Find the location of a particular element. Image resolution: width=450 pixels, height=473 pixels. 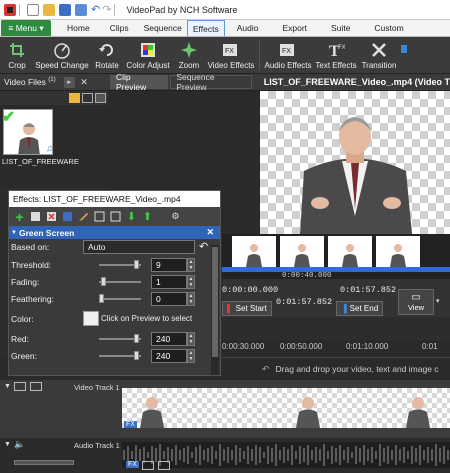

clip-range-bar is located at coordinates (336, 269).